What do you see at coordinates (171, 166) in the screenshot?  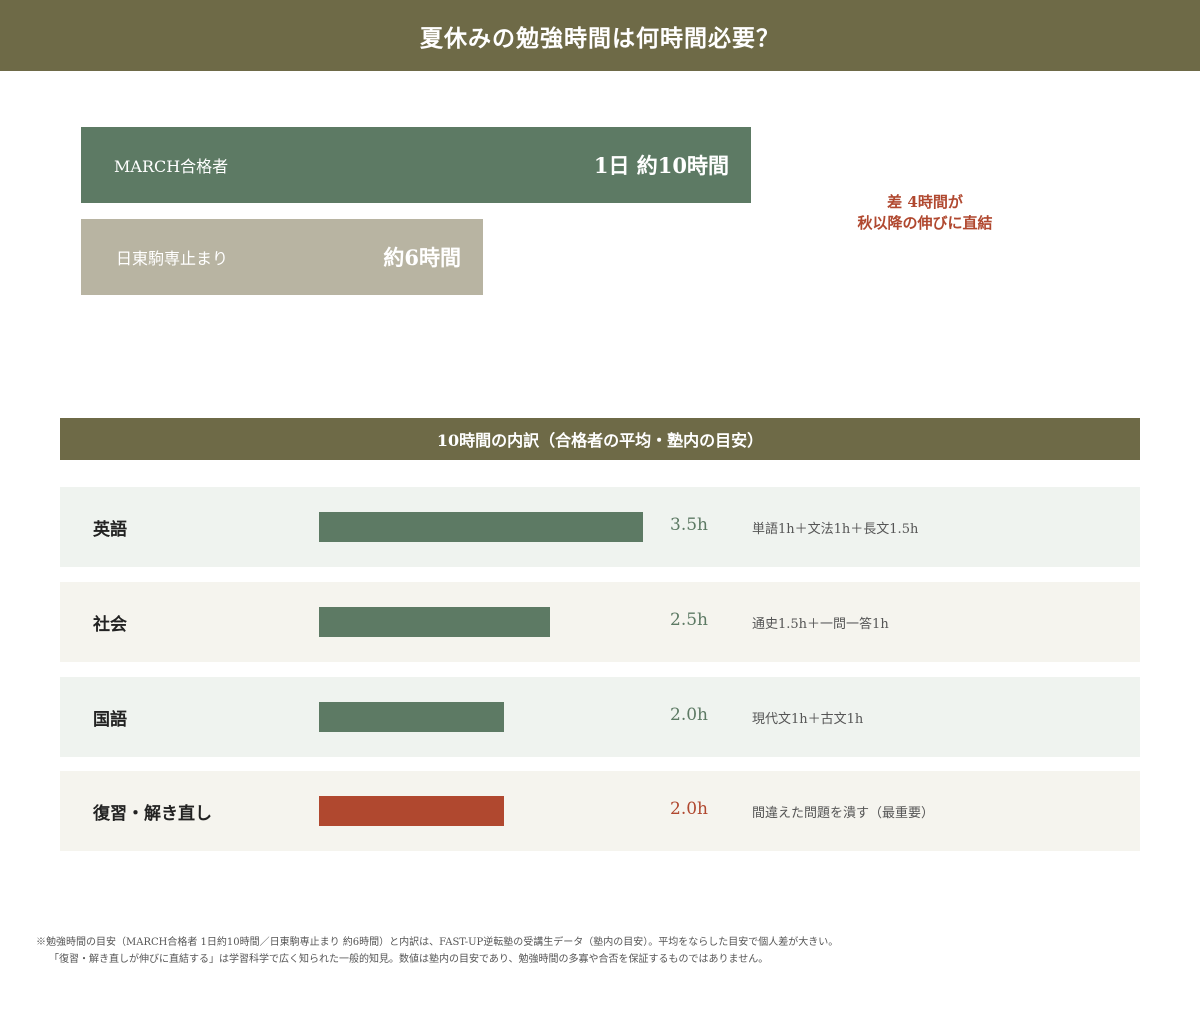 I see `march-label: MARCH合格者` at bounding box center [171, 166].